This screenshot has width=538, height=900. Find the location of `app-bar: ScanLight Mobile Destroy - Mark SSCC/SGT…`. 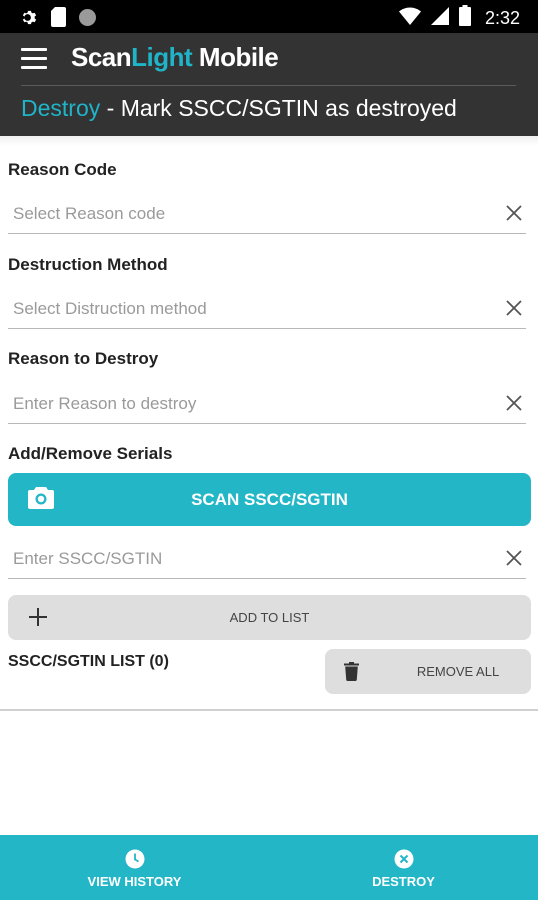

app-bar: ScanLight Mobile Destroy - Mark SSCC/SGT… is located at coordinates (269, 84).